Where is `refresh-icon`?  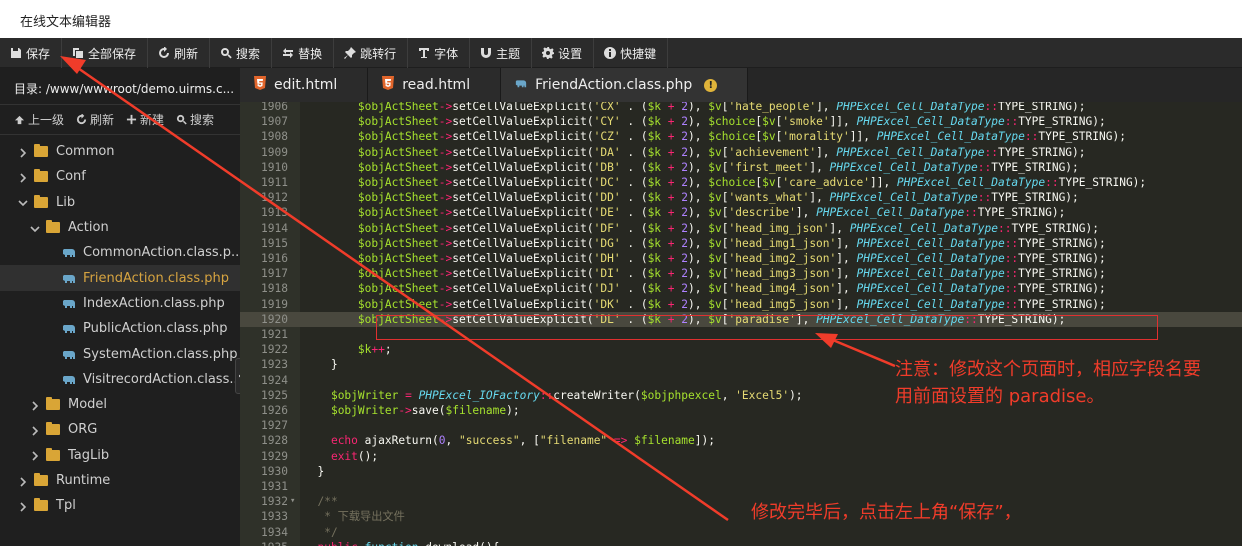
refresh-icon is located at coordinates (81, 119).